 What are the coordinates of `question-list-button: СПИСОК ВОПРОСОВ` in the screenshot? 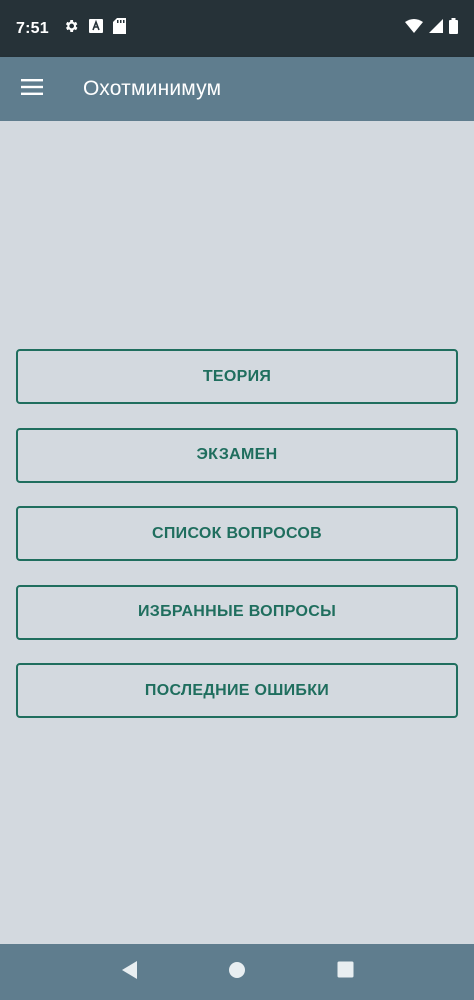 It's located at (237, 533).